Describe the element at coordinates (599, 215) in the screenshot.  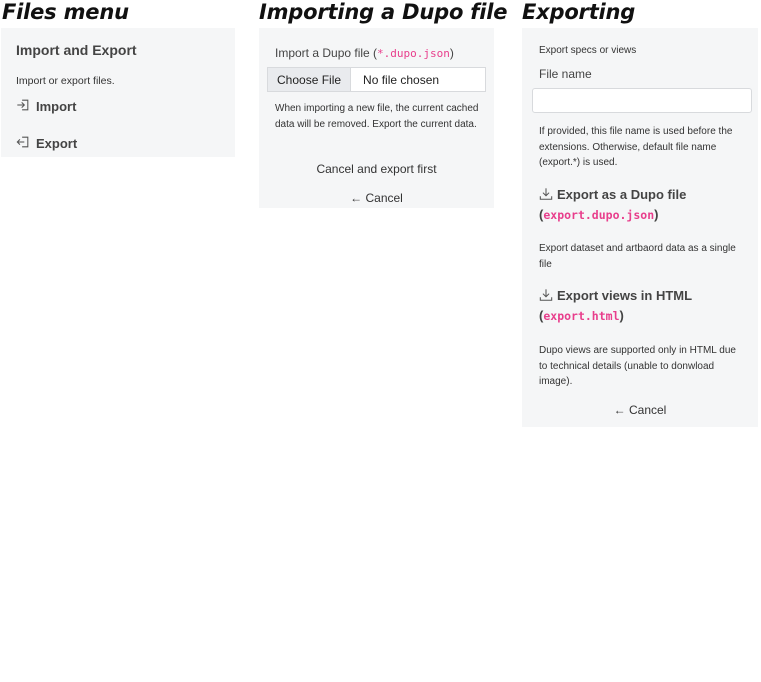
I see `export-dupo-filename: export.dupo.json` at that location.